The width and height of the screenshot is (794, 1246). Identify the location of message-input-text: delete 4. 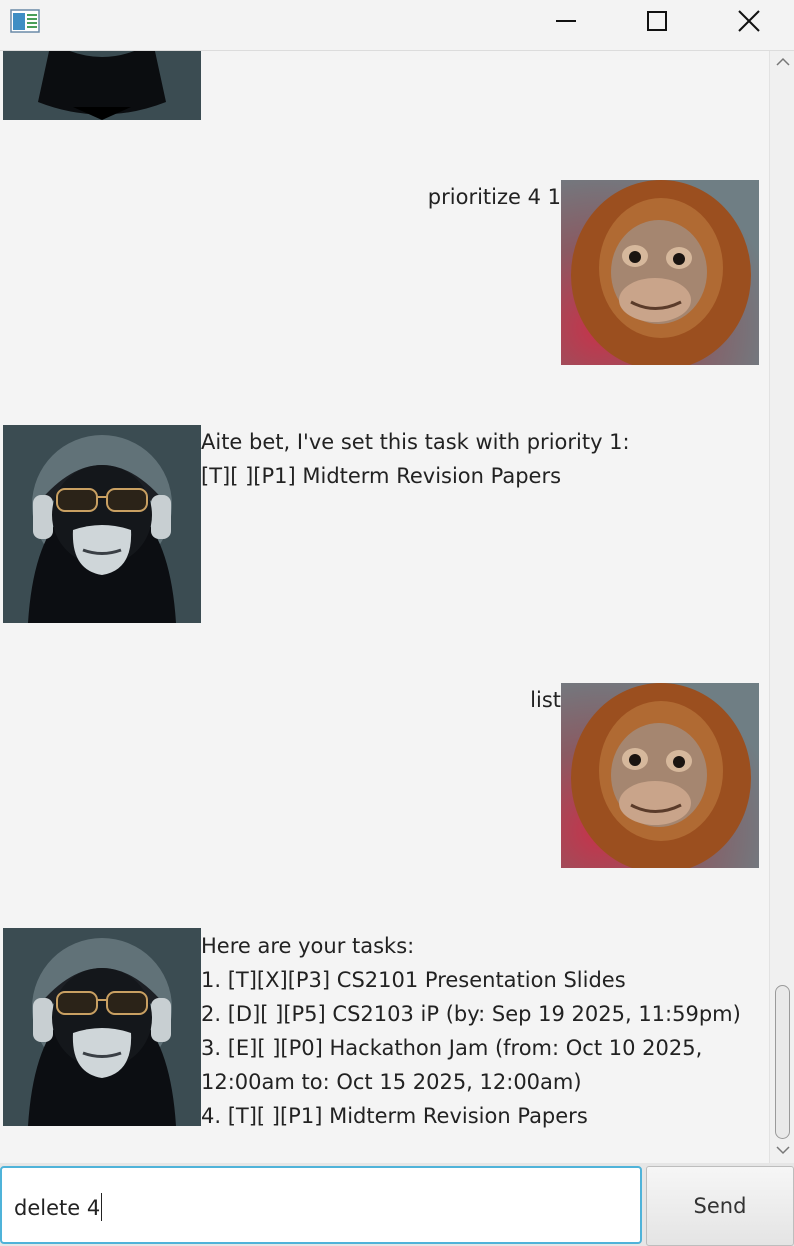
(58, 1207).